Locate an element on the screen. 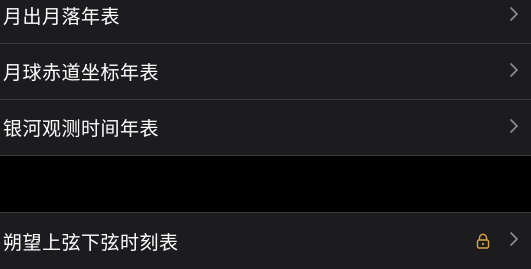 The image size is (531, 269). list-item-label: 银河观测时间年表 is located at coordinates (81, 129).